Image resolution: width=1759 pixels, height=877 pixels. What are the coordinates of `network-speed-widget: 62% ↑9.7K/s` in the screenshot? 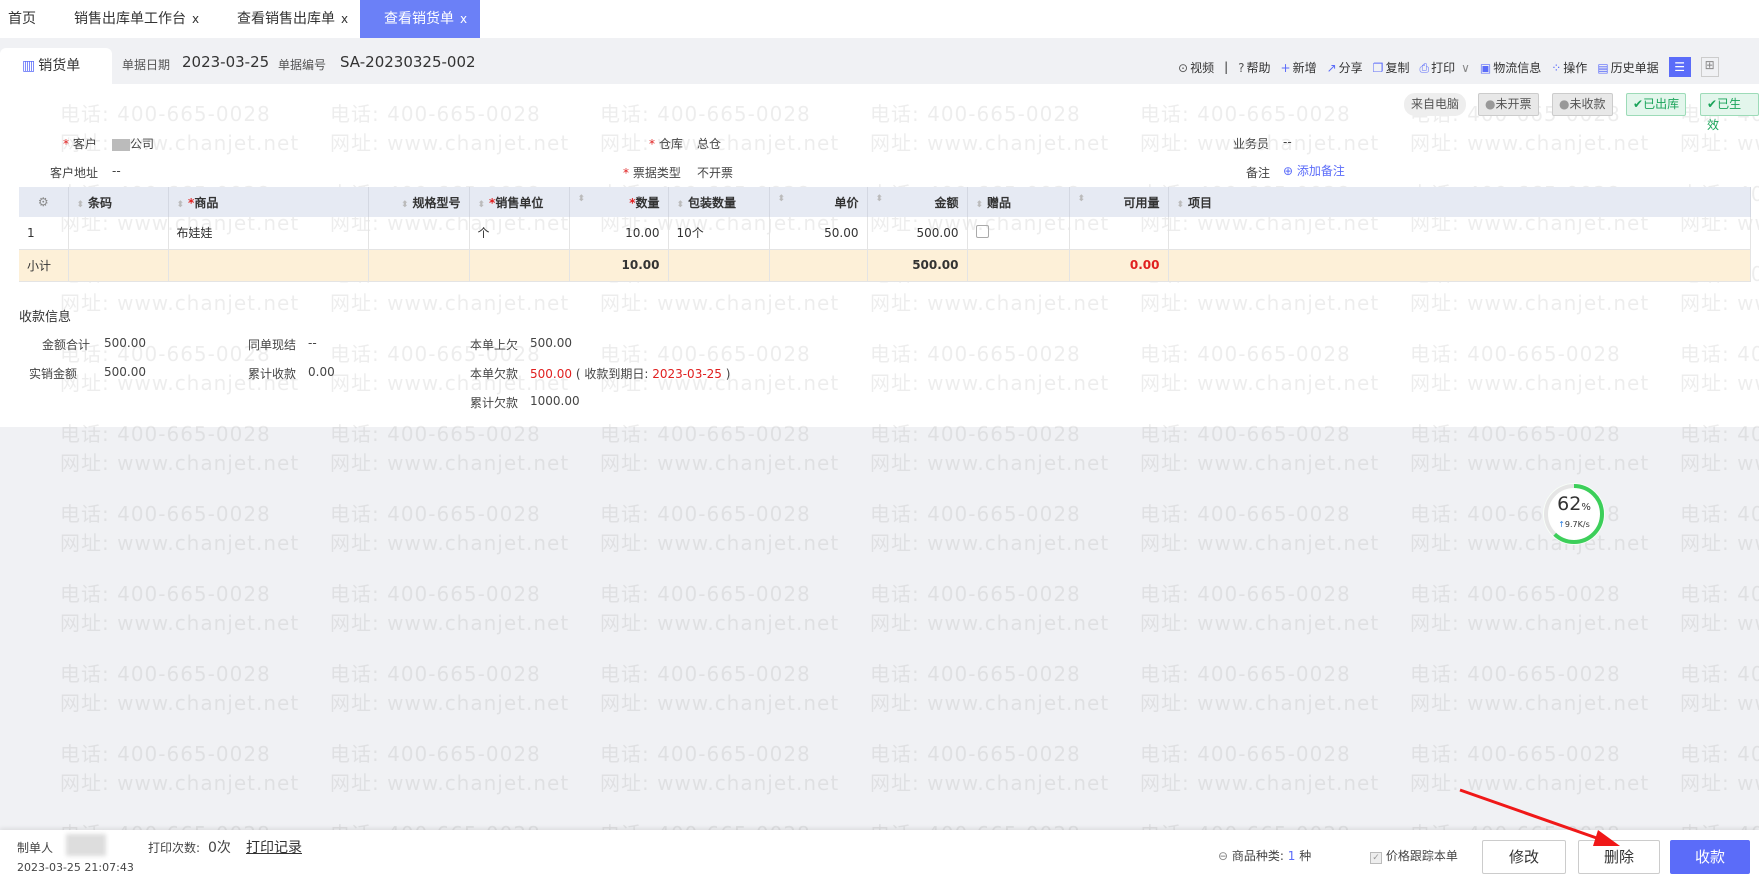 It's located at (1574, 514).